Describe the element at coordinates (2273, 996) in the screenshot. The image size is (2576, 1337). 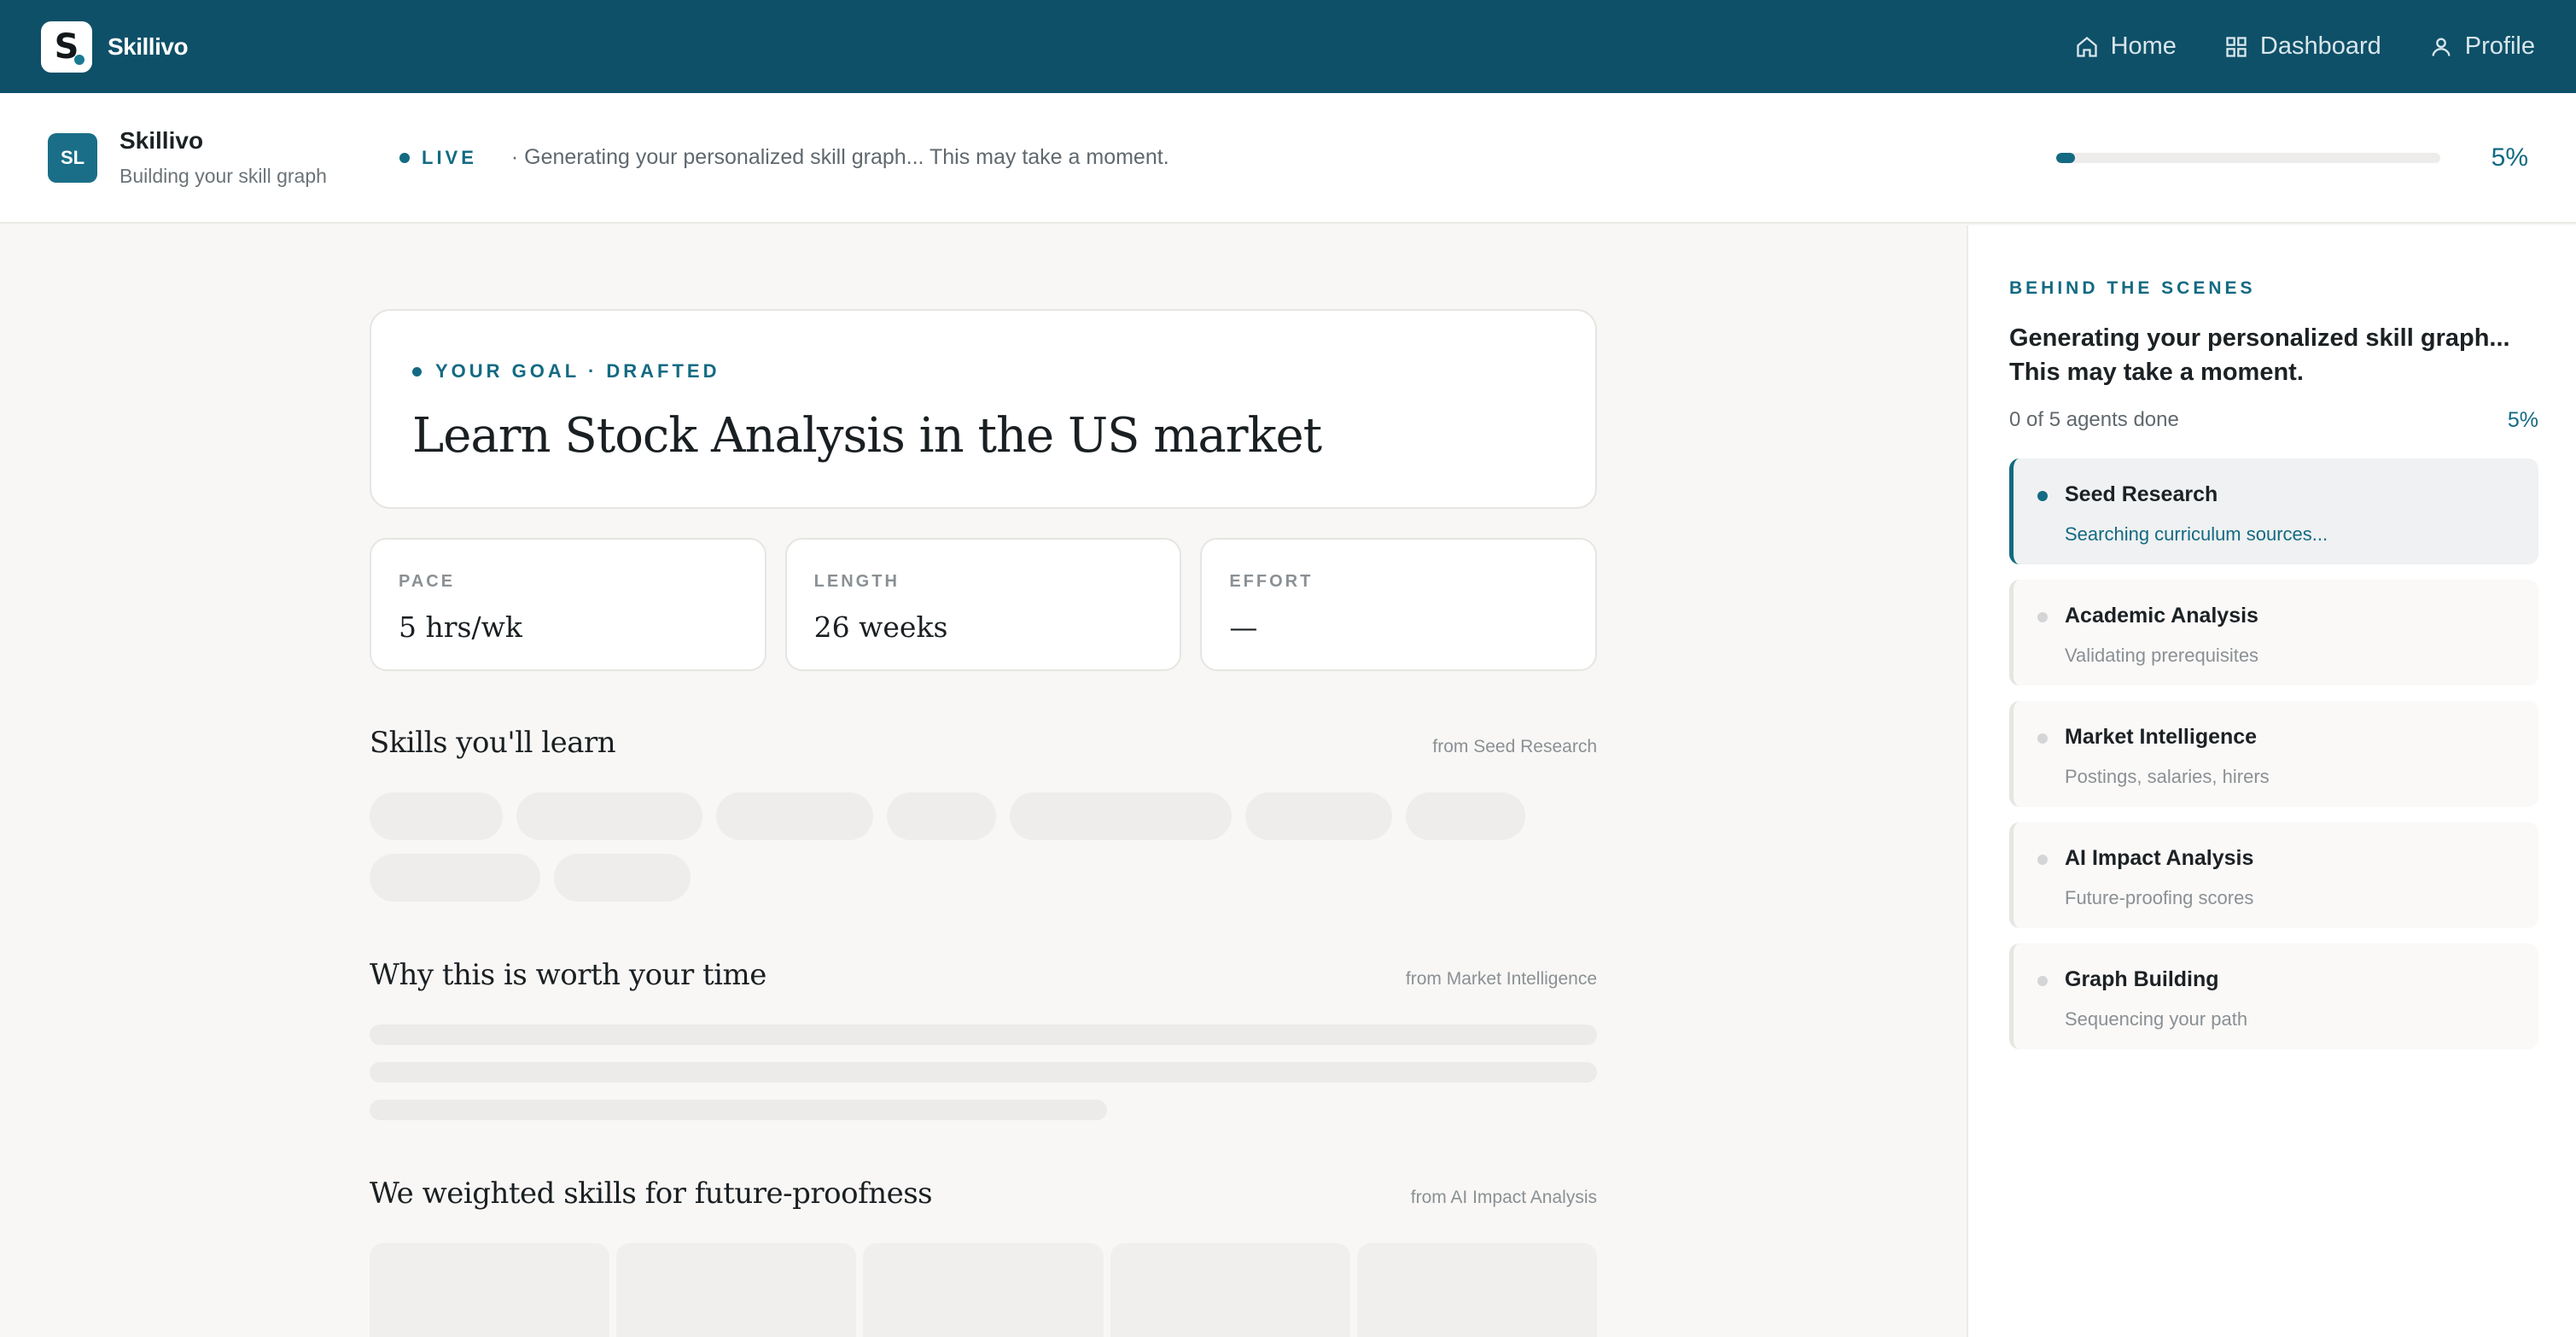
I see `agent-graph-building: Graph Building Sequencing your path` at that location.